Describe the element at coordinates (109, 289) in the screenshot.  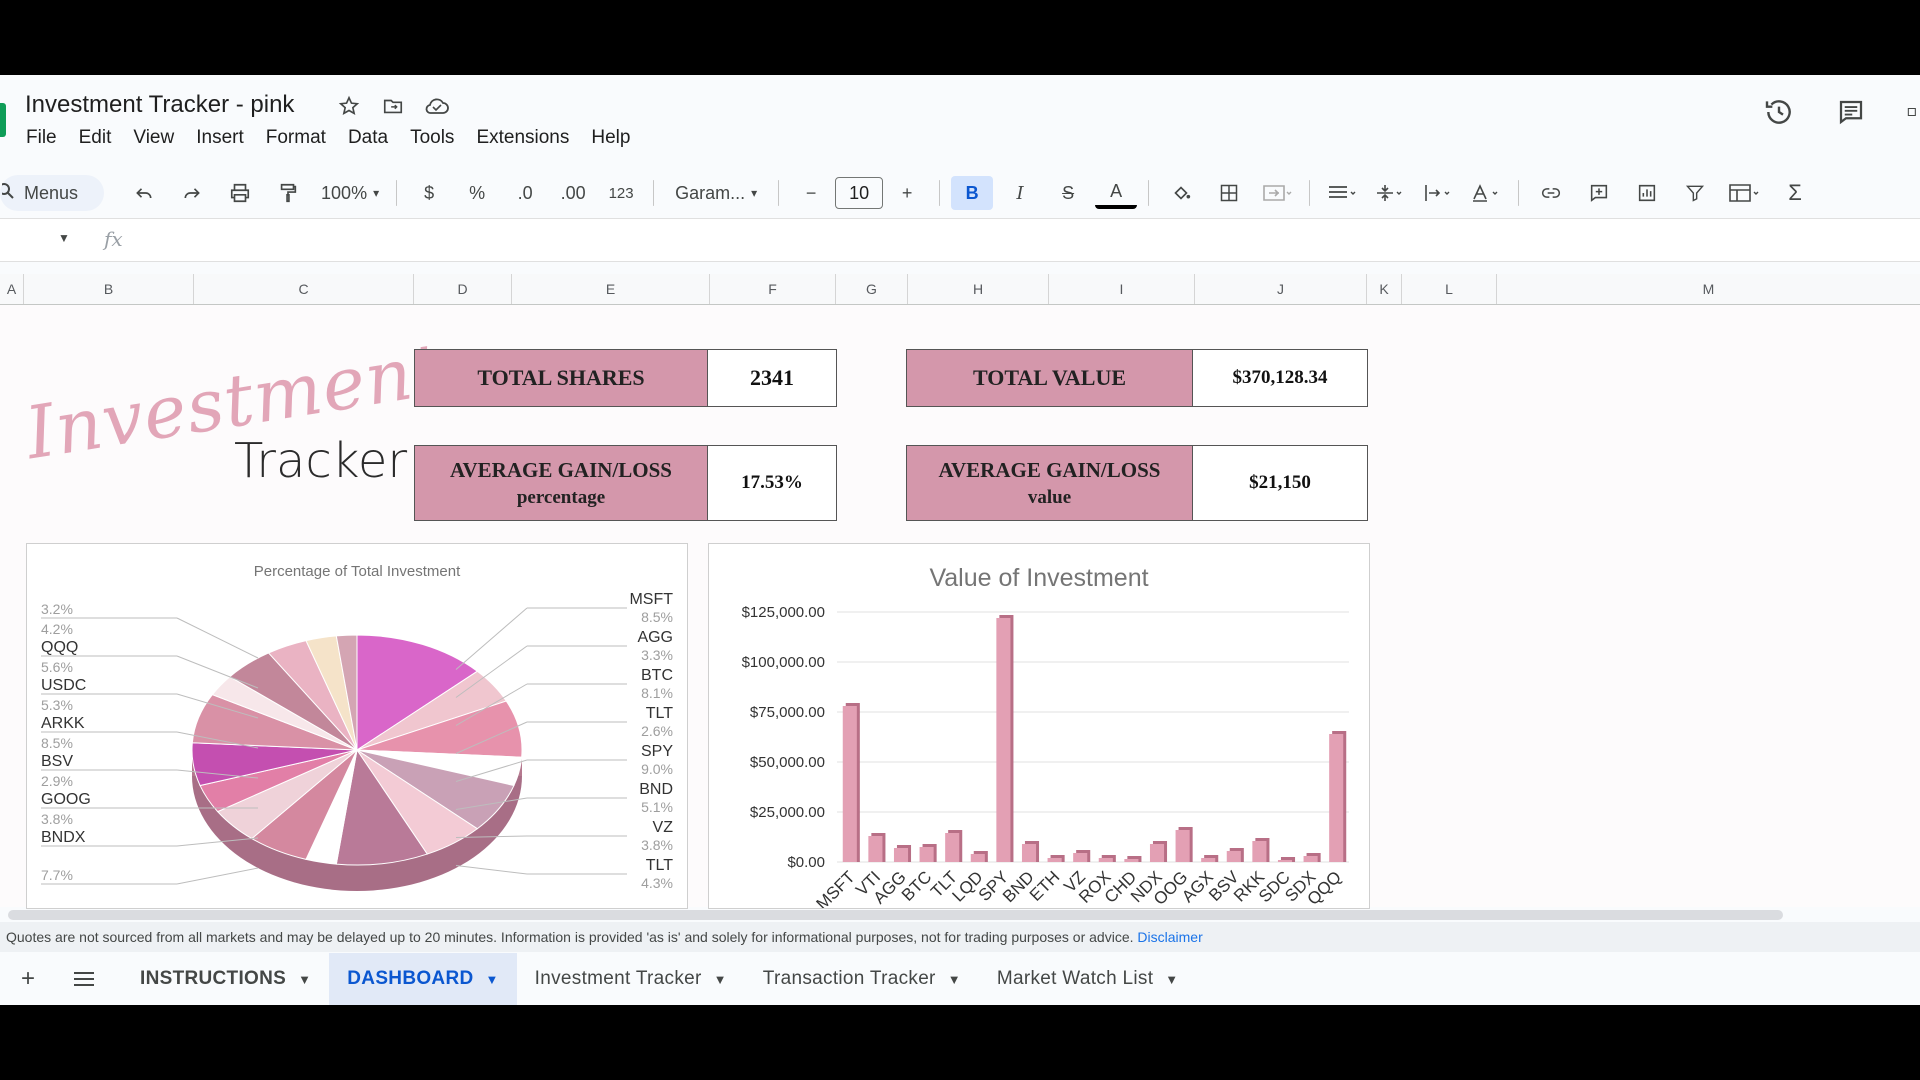
I see `column-header-b: B` at that location.